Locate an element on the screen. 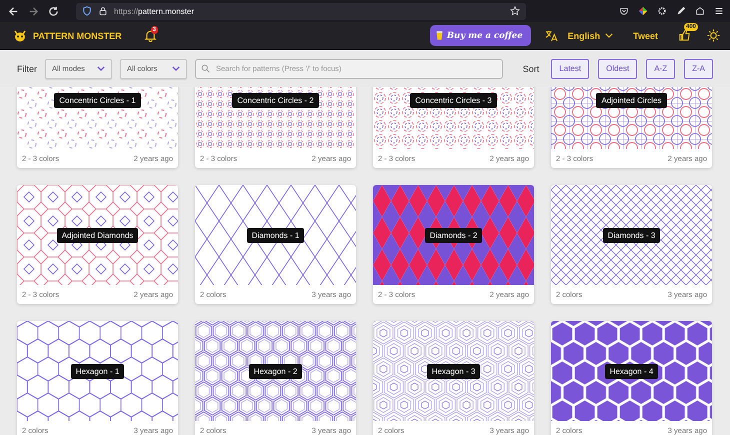 The height and width of the screenshot is (435, 730). pocket-icon is located at coordinates (624, 11).